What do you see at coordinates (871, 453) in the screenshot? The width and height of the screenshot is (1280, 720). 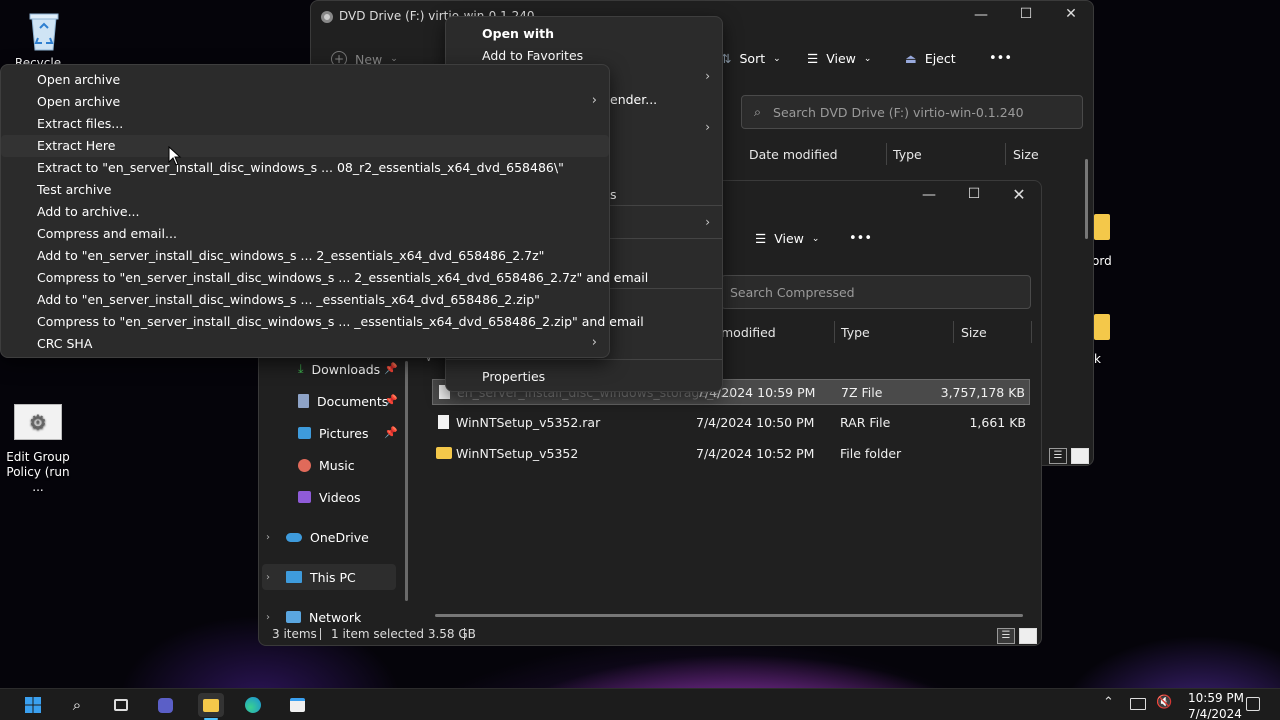 I see `file-type: File folder` at bounding box center [871, 453].